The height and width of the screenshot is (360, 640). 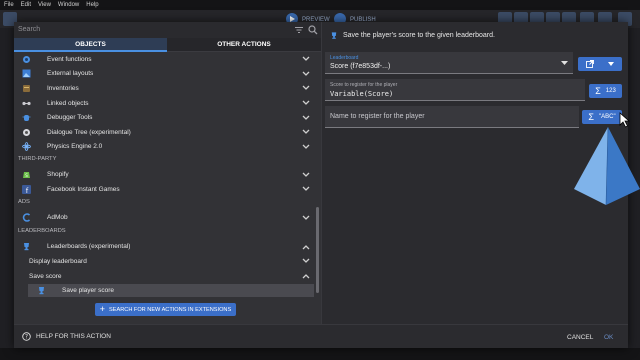 I want to click on score-expression-value: Variable(Score), so click(x=361, y=94).